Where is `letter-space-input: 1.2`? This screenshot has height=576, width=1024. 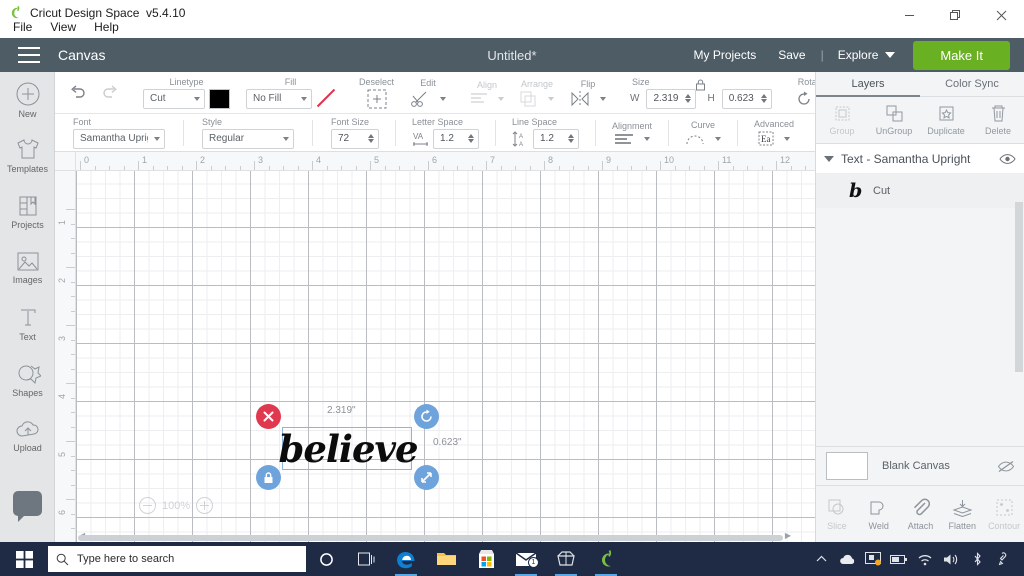 letter-space-input: 1.2 is located at coordinates (456, 138).